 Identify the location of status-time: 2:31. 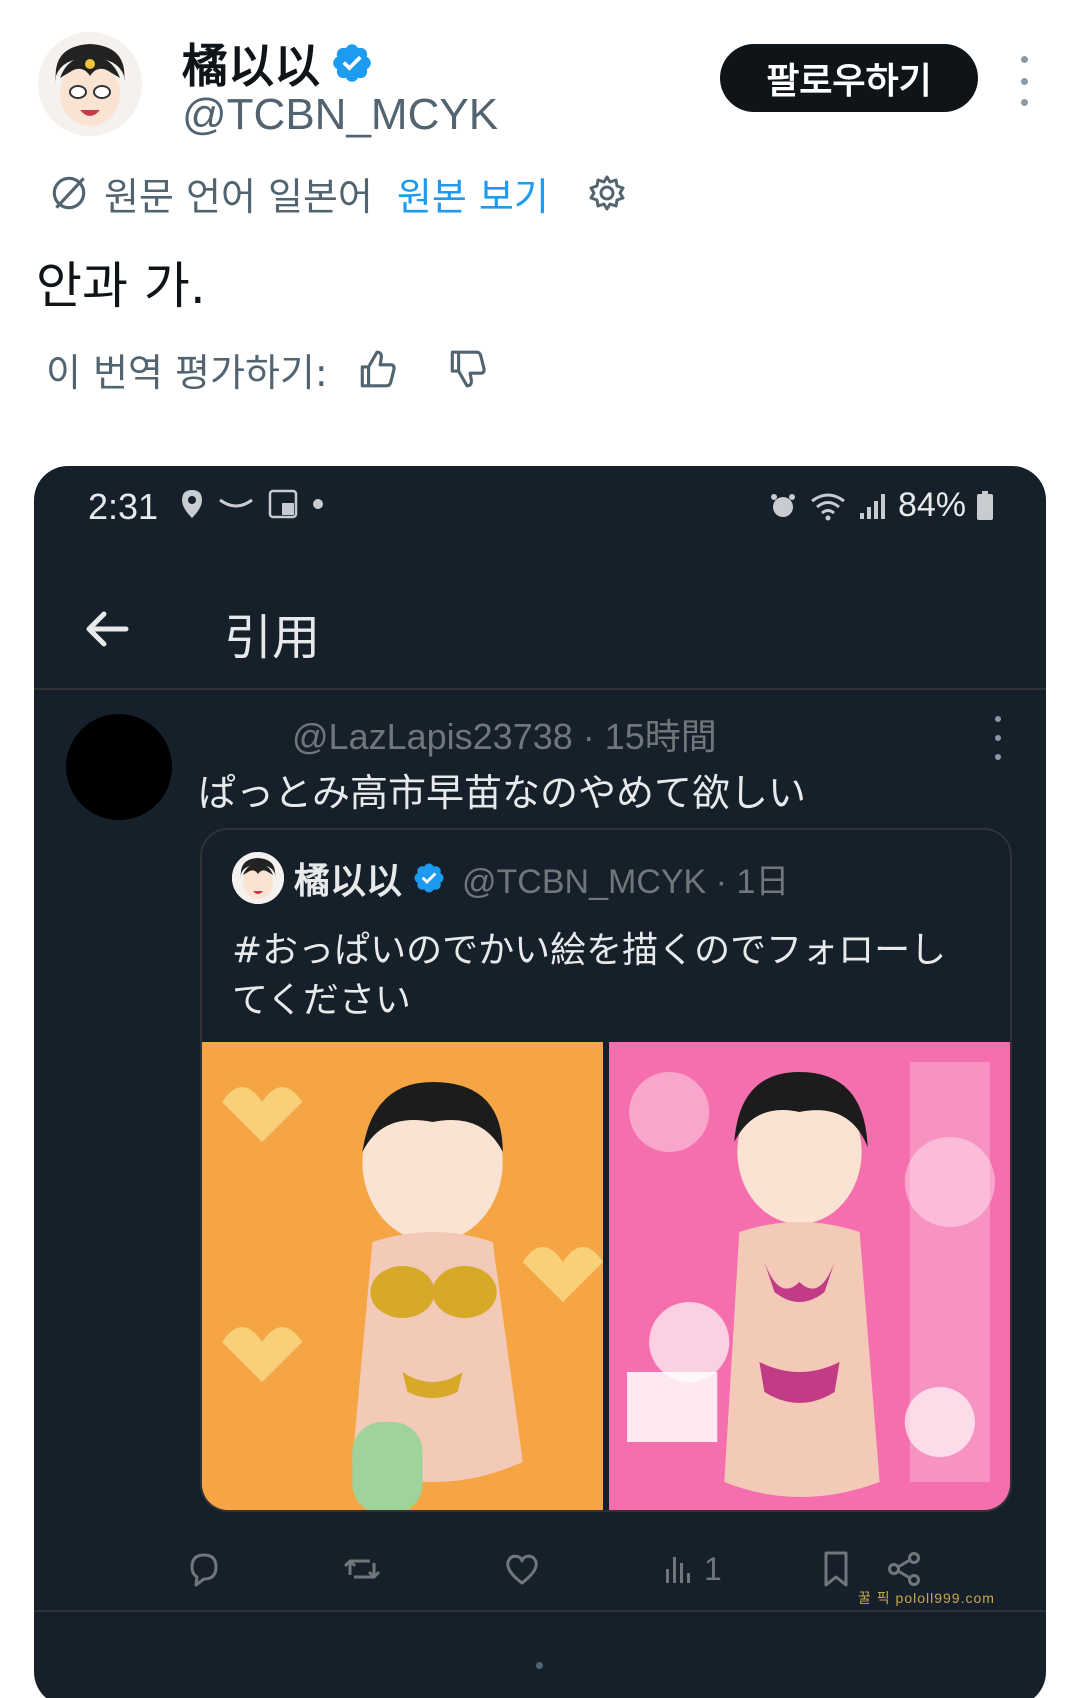
(123, 506).